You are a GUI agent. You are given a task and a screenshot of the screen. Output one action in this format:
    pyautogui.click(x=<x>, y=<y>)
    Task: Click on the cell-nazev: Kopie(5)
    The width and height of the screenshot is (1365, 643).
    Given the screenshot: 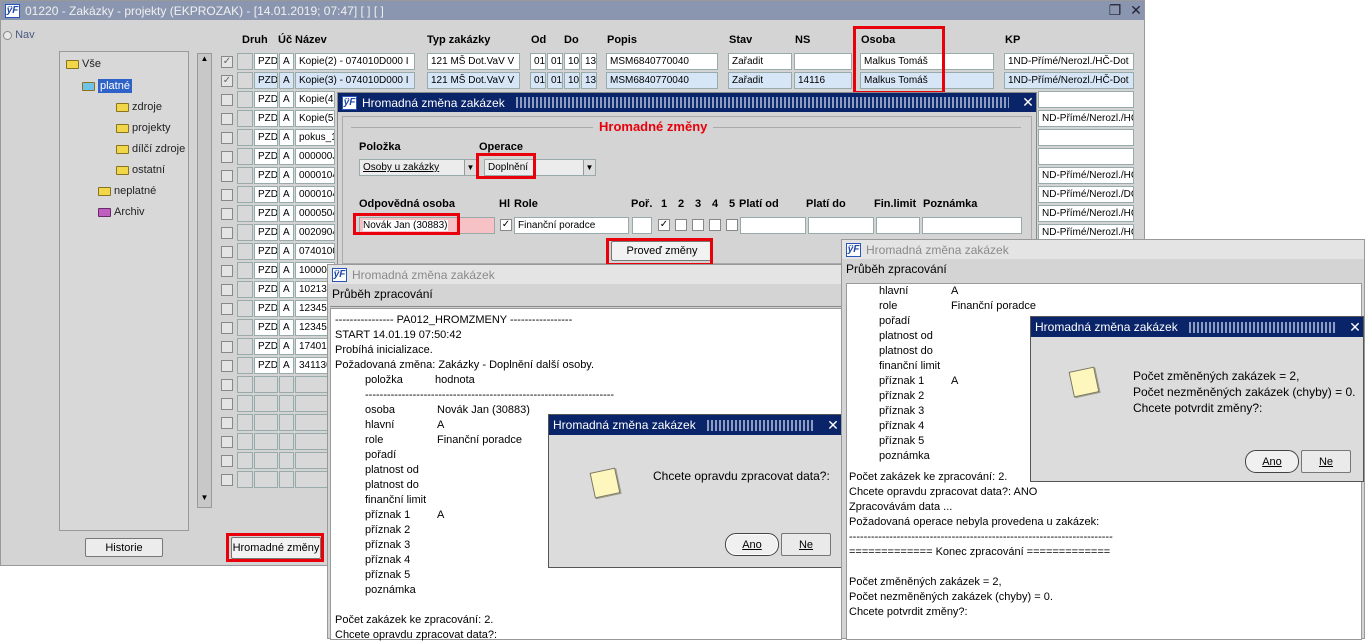 What is the action you would take?
    pyautogui.click(x=315, y=118)
    